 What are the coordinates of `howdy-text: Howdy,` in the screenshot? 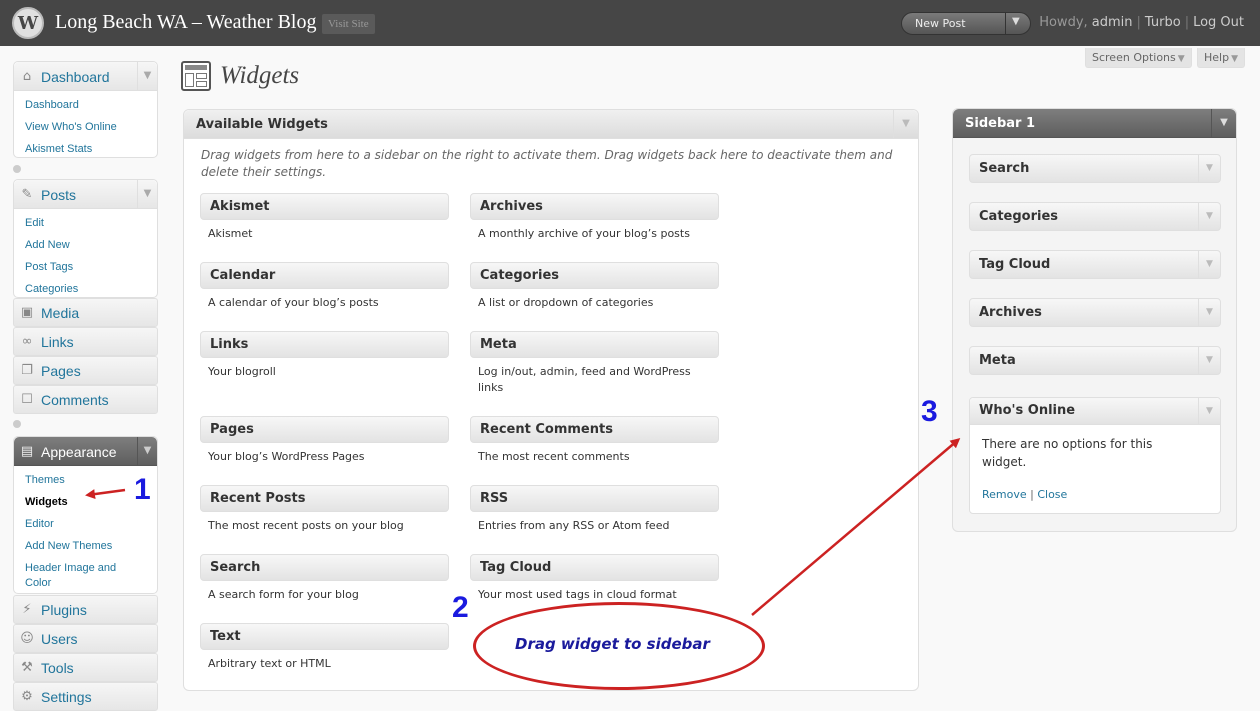 It's located at (1063, 22).